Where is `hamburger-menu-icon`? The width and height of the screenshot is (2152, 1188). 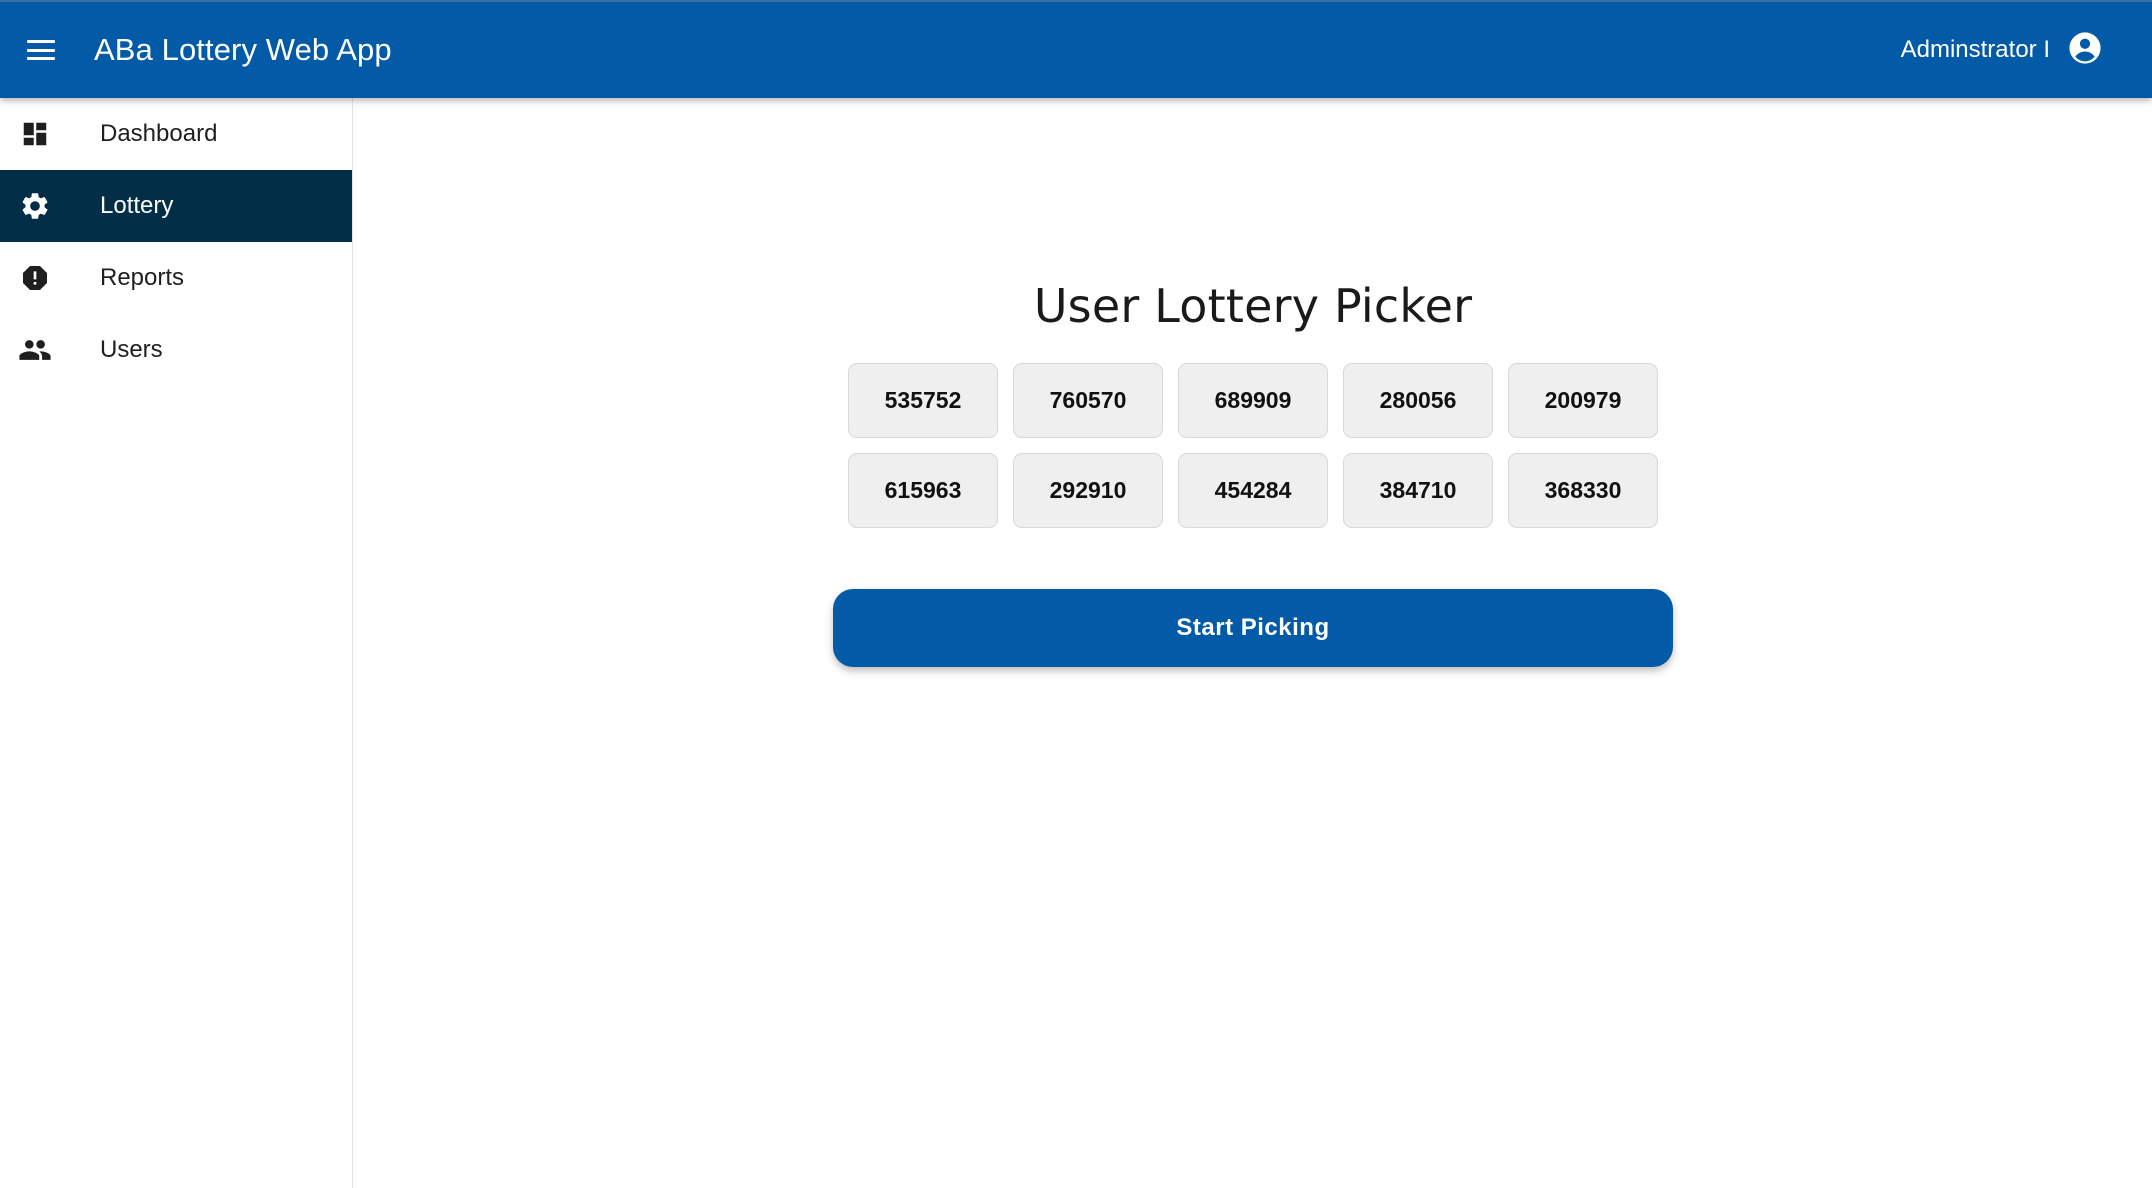 hamburger-menu-icon is located at coordinates (41, 50).